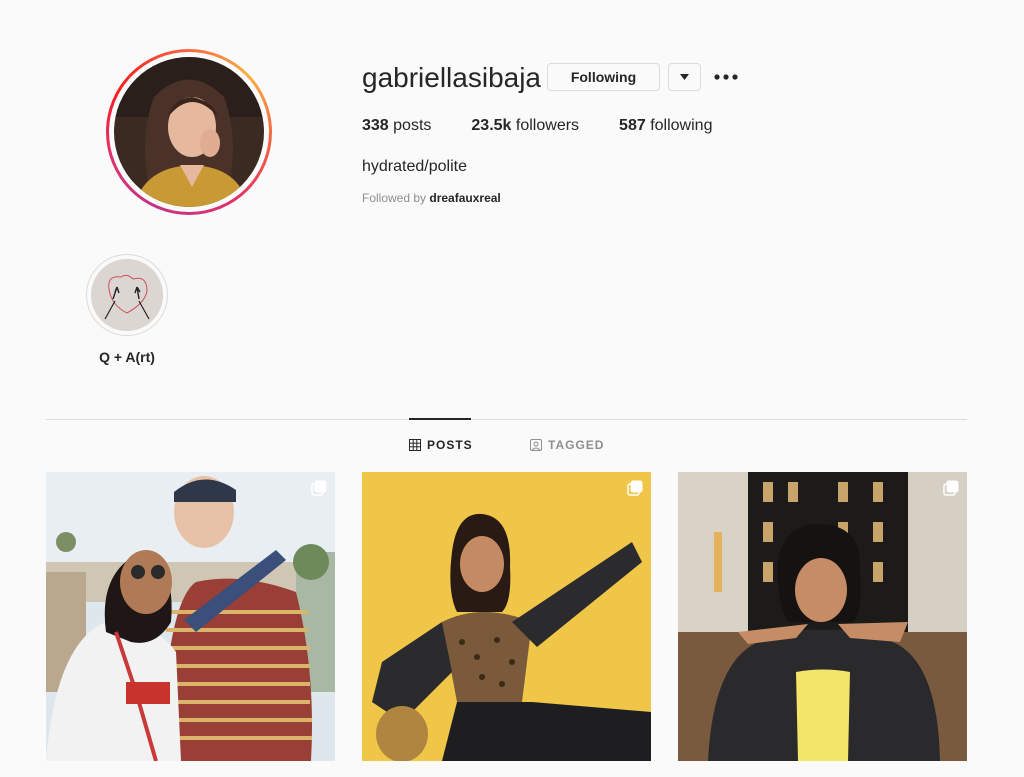  I want to click on profile-avatar-ring, so click(189, 132).